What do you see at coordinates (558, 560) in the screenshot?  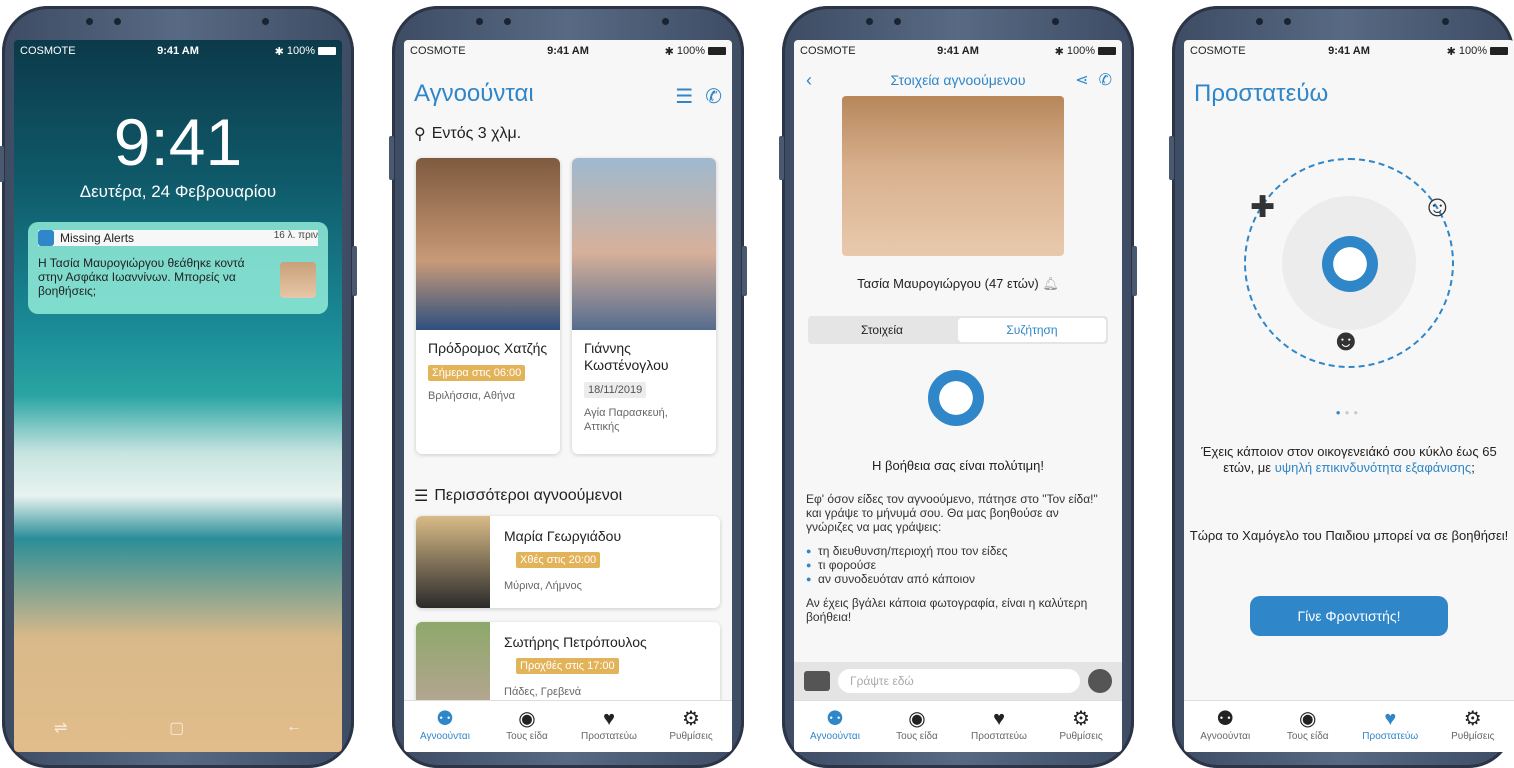 I see `date-badge: Χθές στις 20:00` at bounding box center [558, 560].